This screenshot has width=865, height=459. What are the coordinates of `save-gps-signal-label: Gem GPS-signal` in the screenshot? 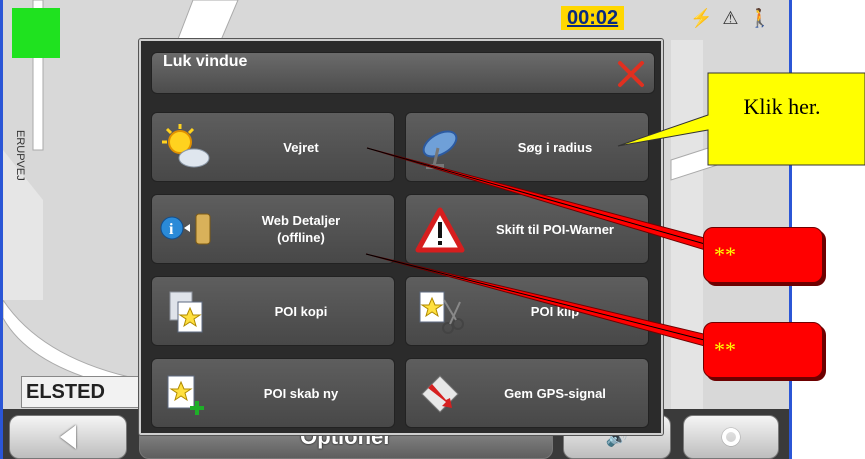 It's located at (555, 393).